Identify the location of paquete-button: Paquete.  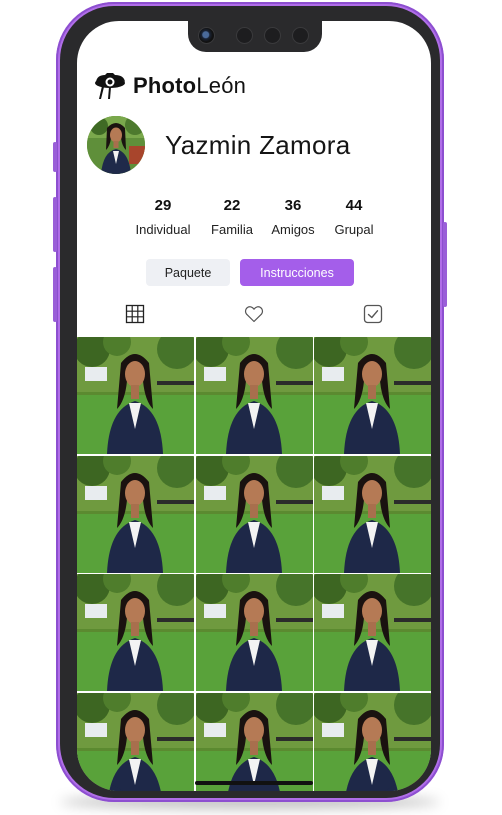
(188, 272).